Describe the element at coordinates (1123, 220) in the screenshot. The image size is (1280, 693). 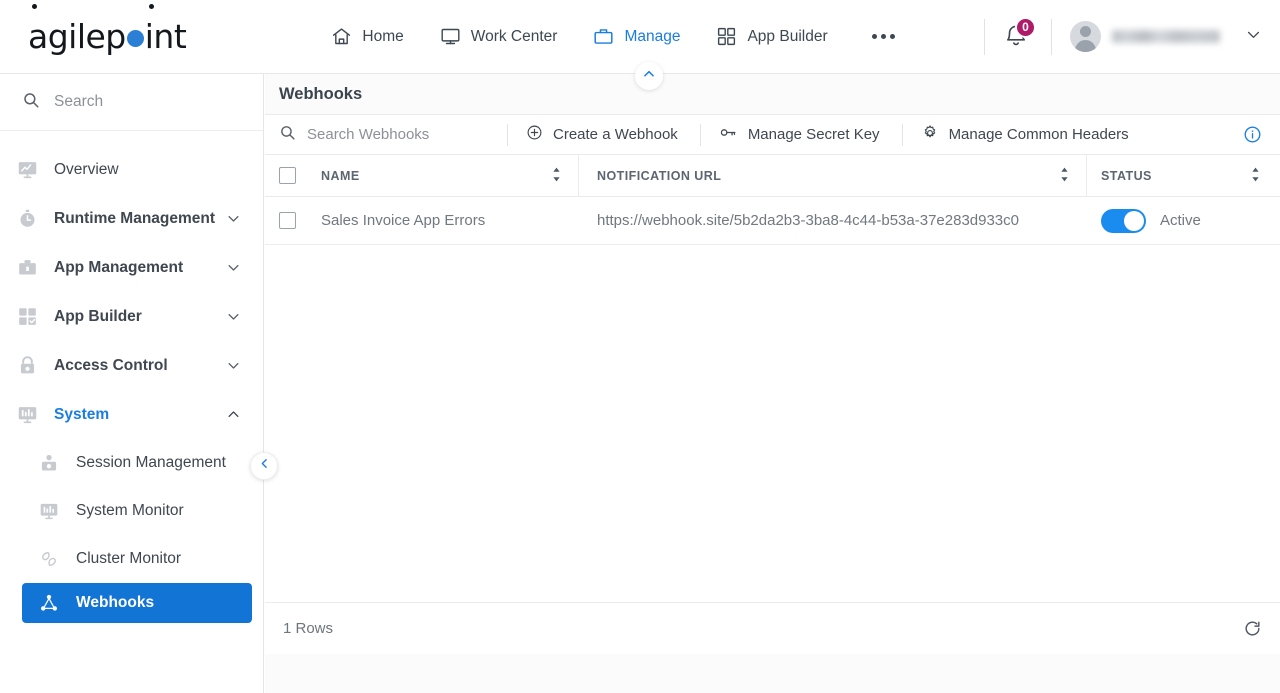
I see `status-toggle` at that location.